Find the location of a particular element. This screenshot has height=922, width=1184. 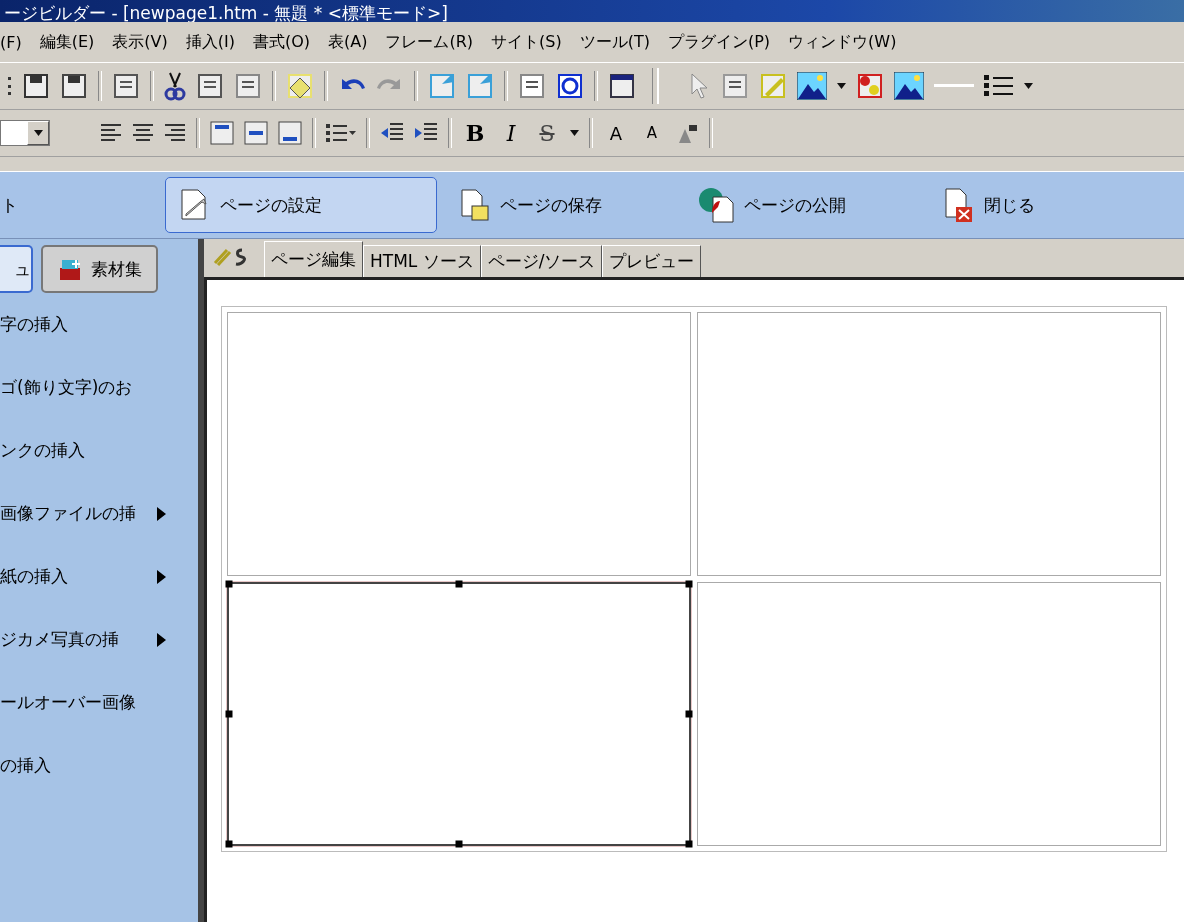

page-disk-icon is located at coordinates (475, 205).